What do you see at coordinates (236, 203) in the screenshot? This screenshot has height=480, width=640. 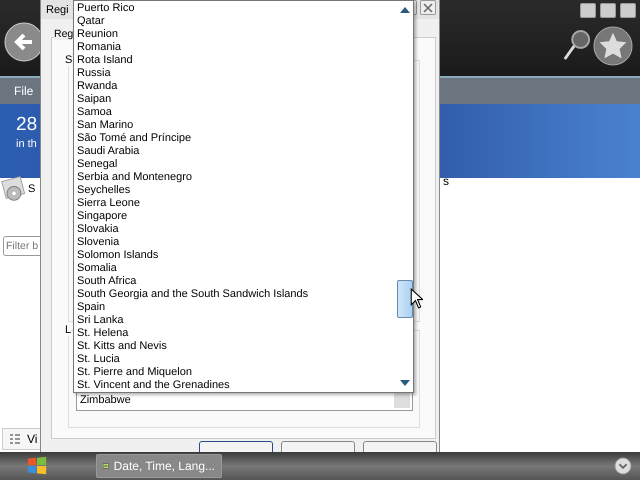 I see `list-item: Sierra Leone` at bounding box center [236, 203].